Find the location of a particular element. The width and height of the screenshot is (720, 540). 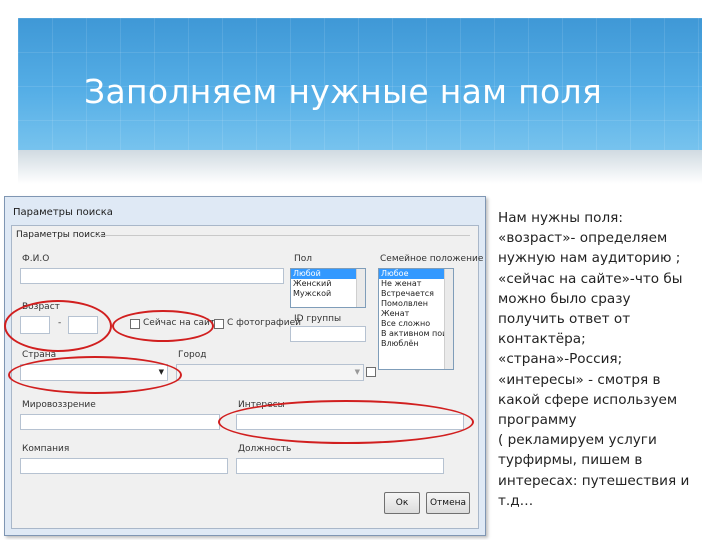

gender-label: Пол is located at coordinates (303, 259).